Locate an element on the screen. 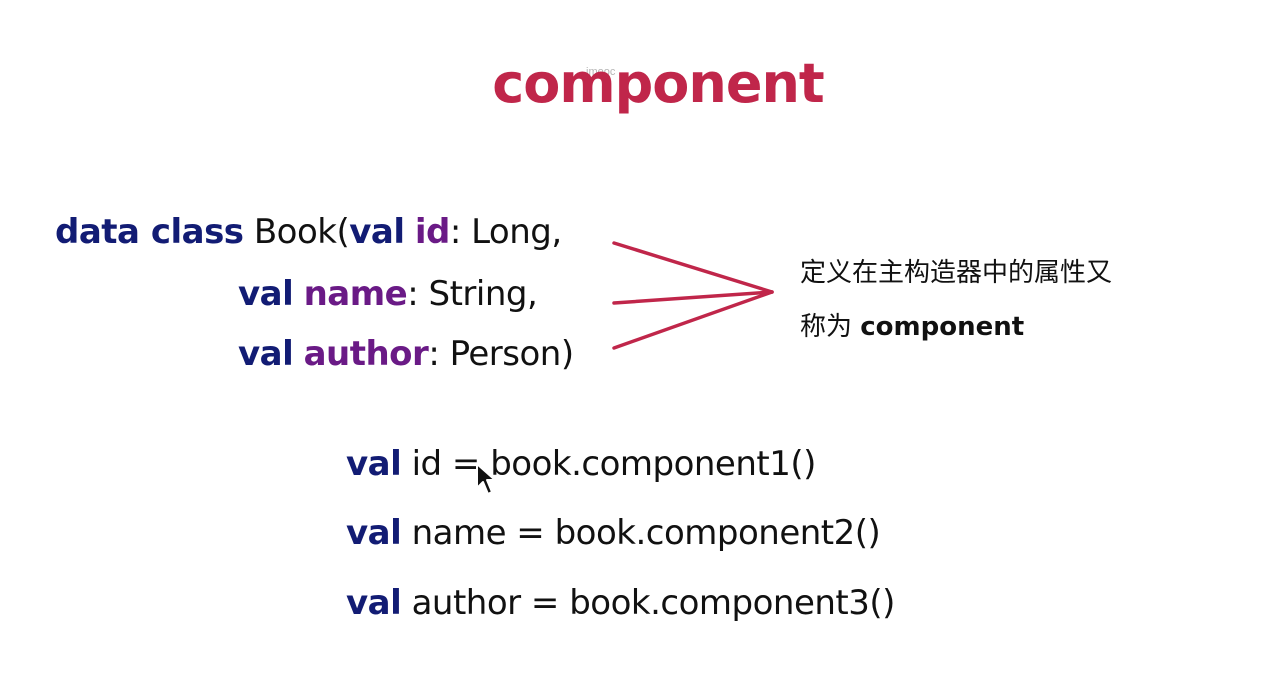  destructure-text: id = book.component1() is located at coordinates (609, 464).